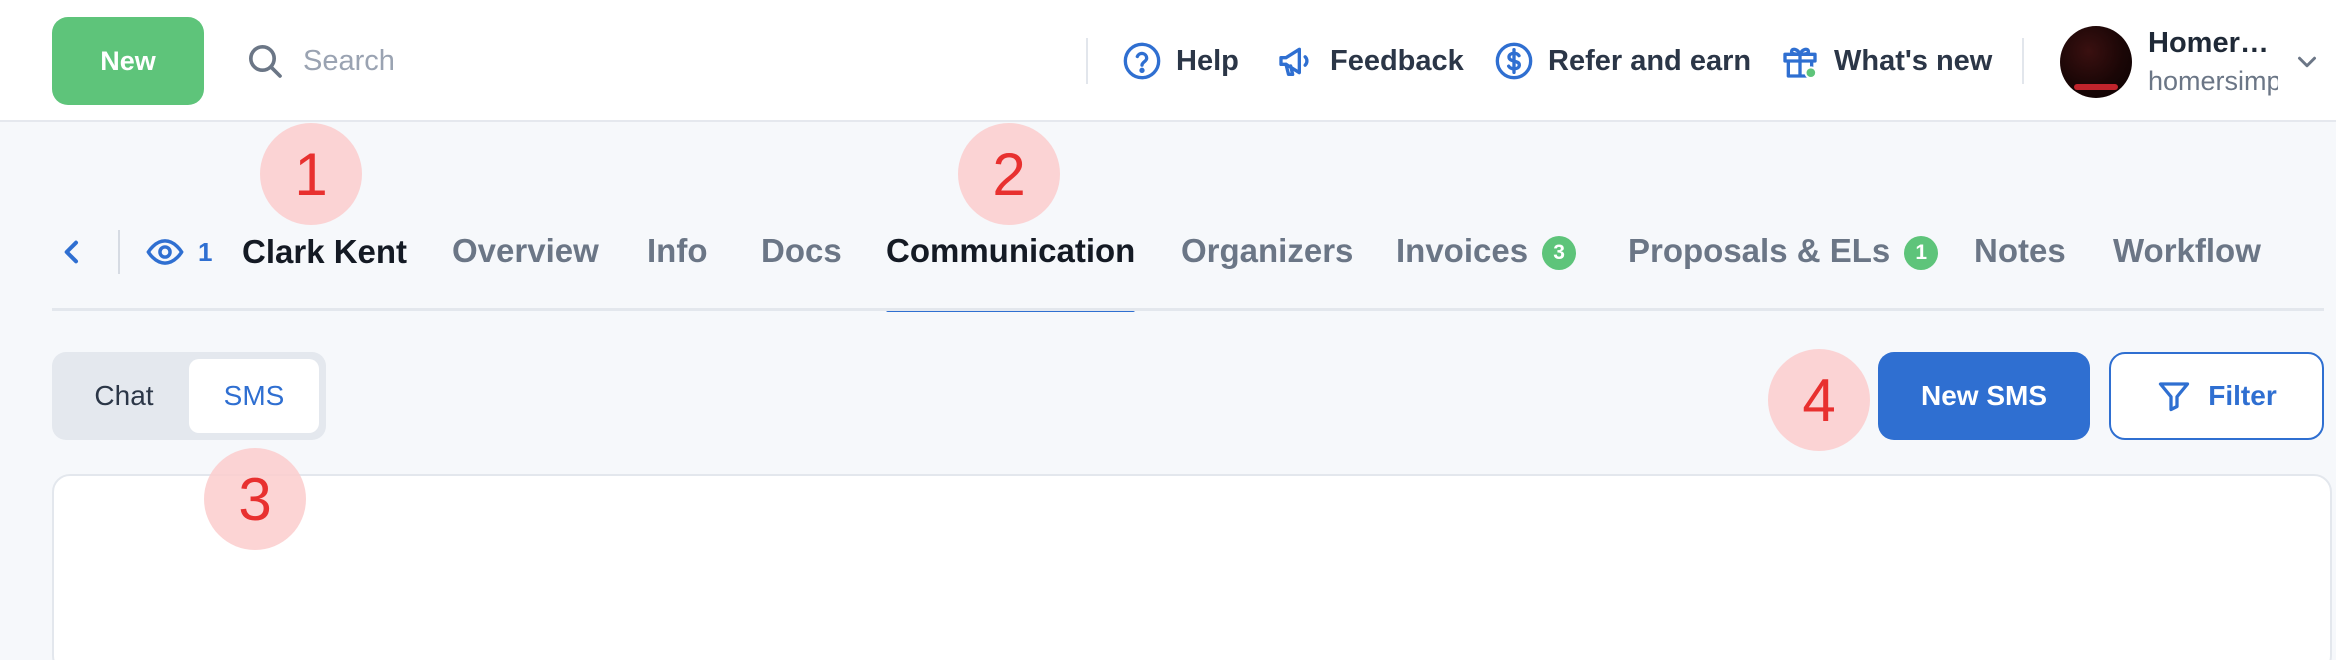 Image resolution: width=2336 pixels, height=660 pixels. Describe the element at coordinates (503, 61) in the screenshot. I see `search-input` at that location.